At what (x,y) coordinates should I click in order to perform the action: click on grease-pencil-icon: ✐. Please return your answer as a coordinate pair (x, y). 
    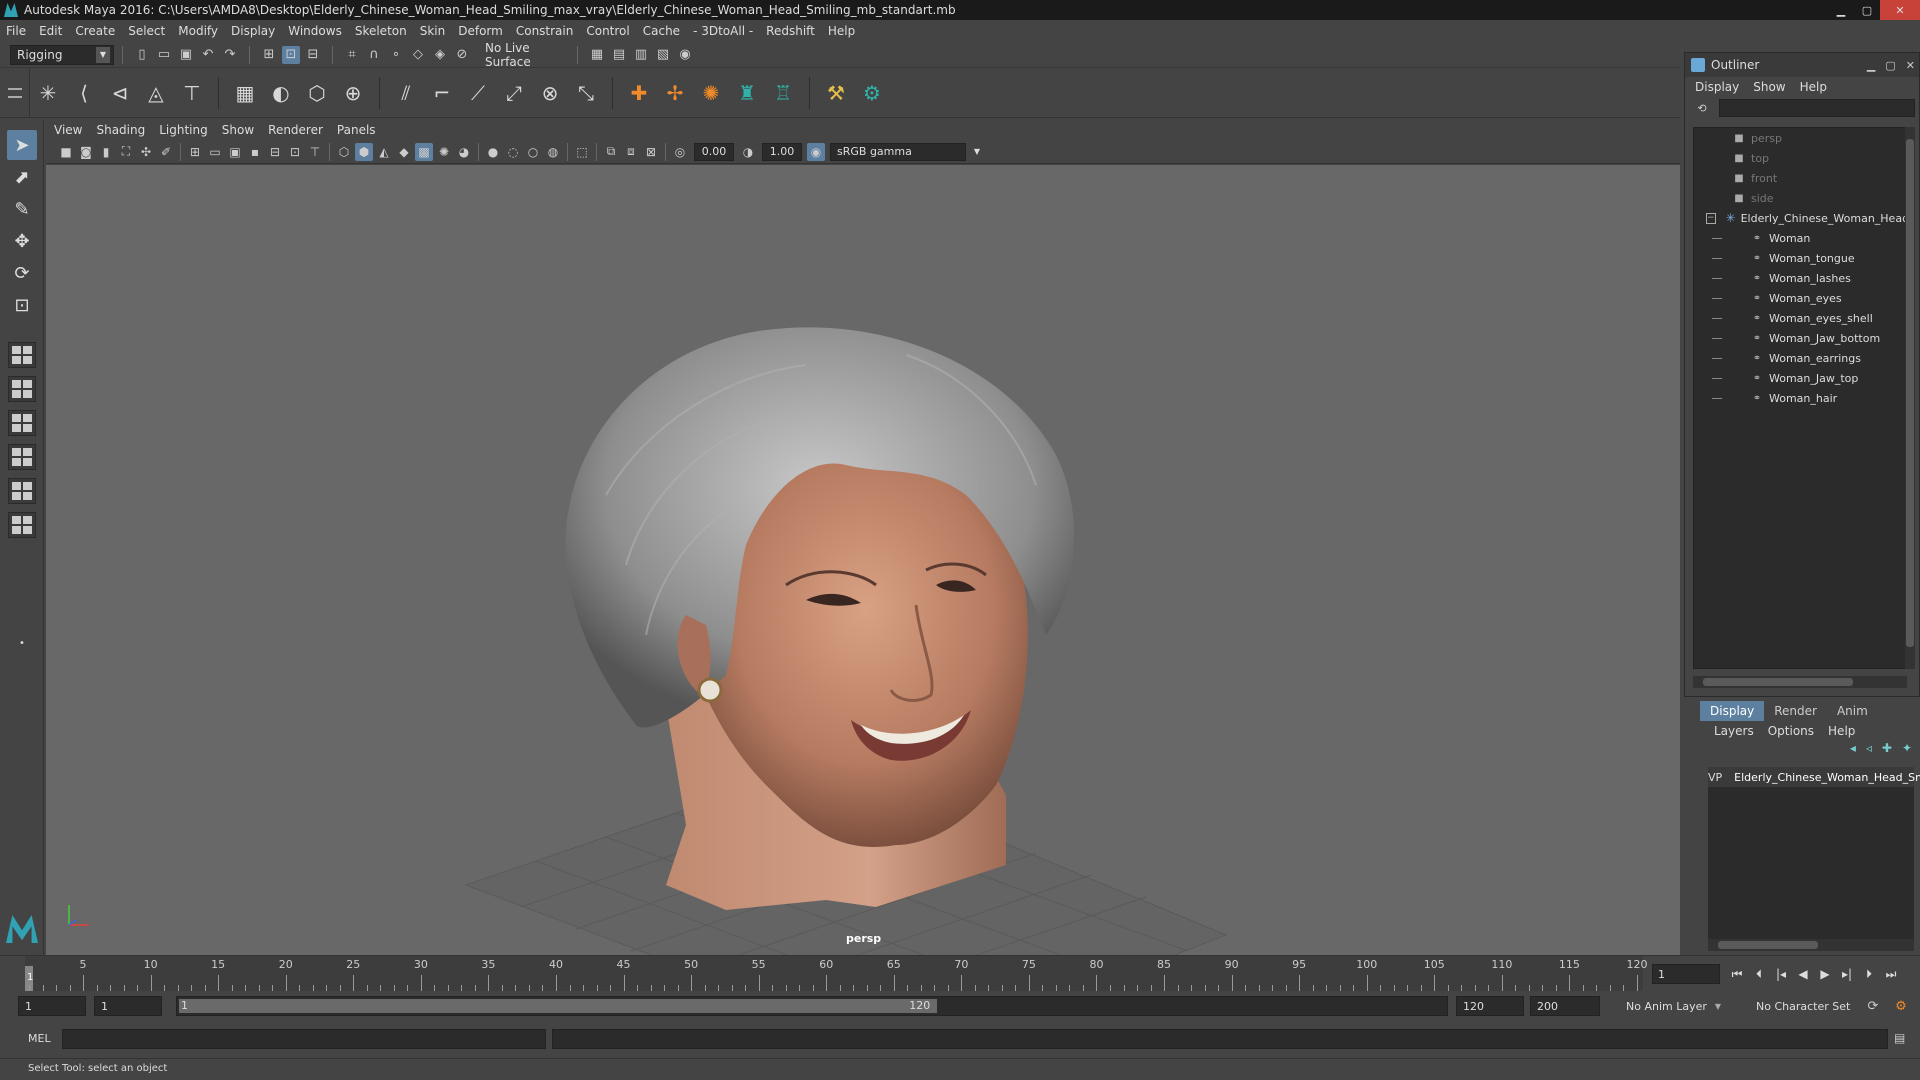
    Looking at the image, I should click on (166, 152).